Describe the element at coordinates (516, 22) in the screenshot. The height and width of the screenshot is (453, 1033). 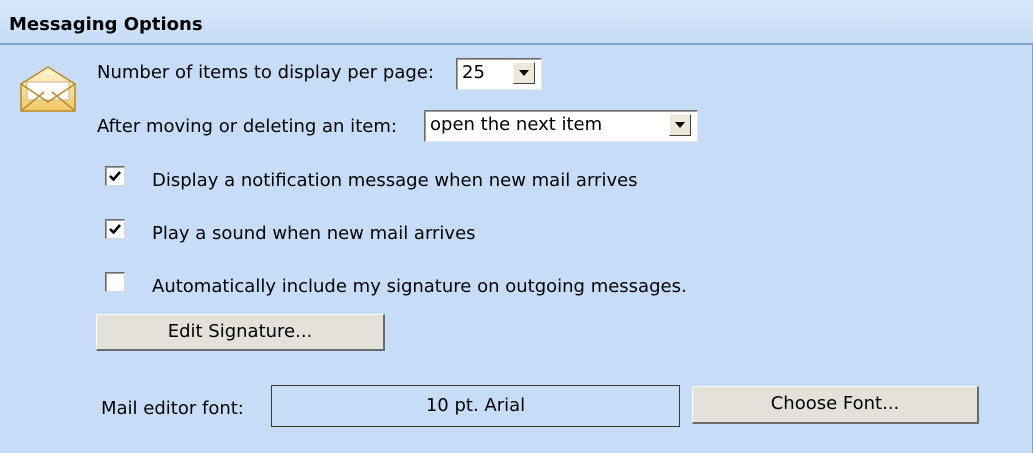
I see `section-header: Messaging Options` at that location.